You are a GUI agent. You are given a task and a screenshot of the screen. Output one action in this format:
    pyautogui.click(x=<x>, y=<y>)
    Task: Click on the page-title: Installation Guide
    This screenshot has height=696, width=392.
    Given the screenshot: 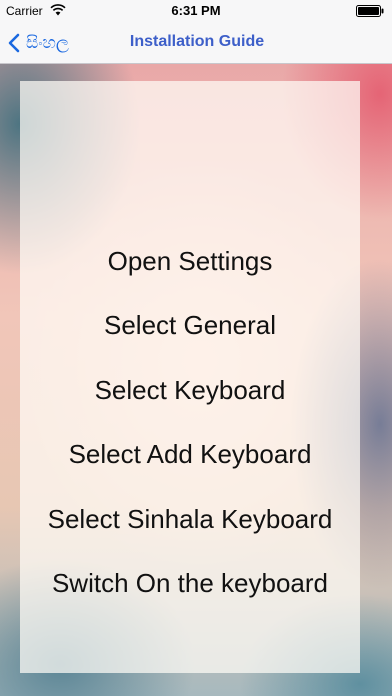 What is the action you would take?
    pyautogui.click(x=197, y=41)
    